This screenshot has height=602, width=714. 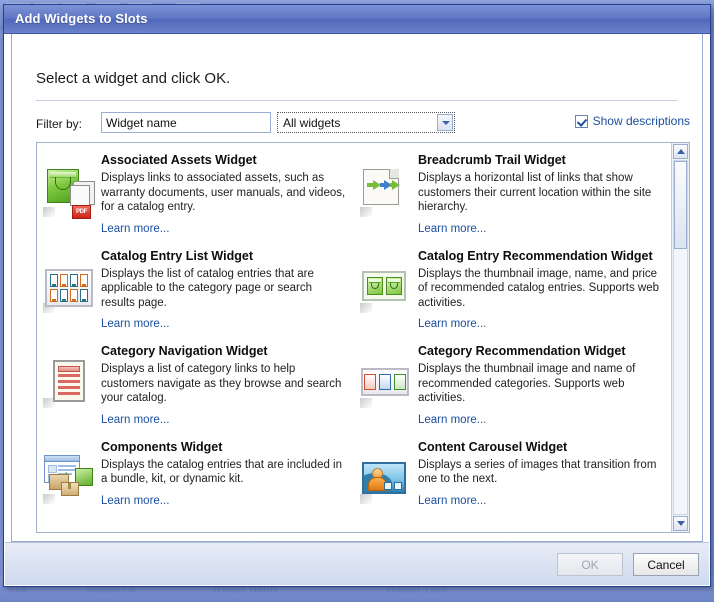 What do you see at coordinates (492, 160) in the screenshot?
I see `widget-title: Breadcrumb Trail Widget` at bounding box center [492, 160].